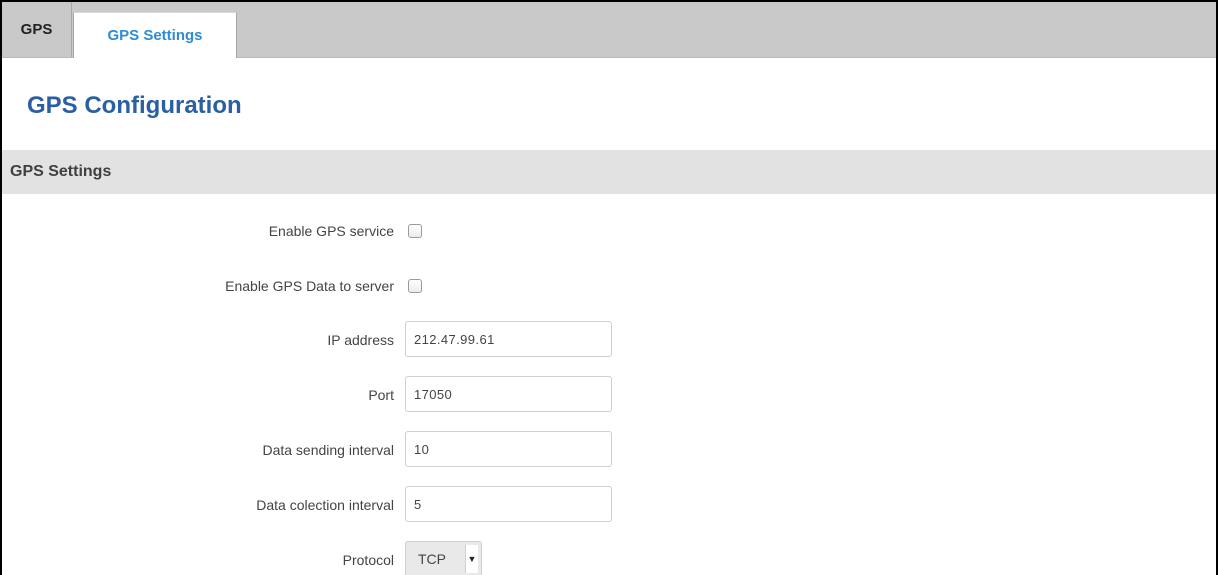 The height and width of the screenshot is (575, 1218). What do you see at coordinates (609, 172) in the screenshot?
I see `section-header: GPS Settings` at bounding box center [609, 172].